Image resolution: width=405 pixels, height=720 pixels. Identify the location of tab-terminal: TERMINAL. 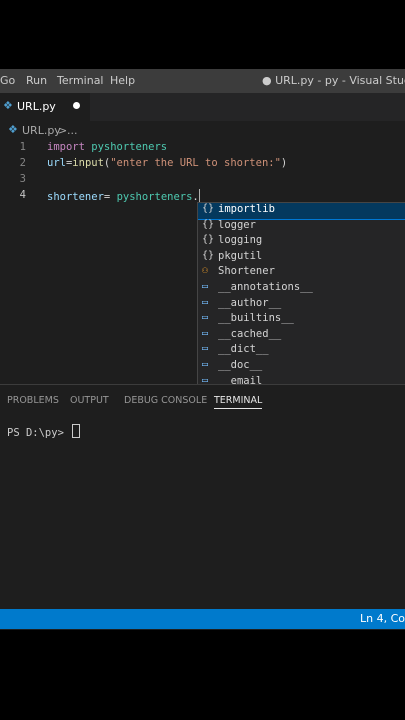
(238, 402).